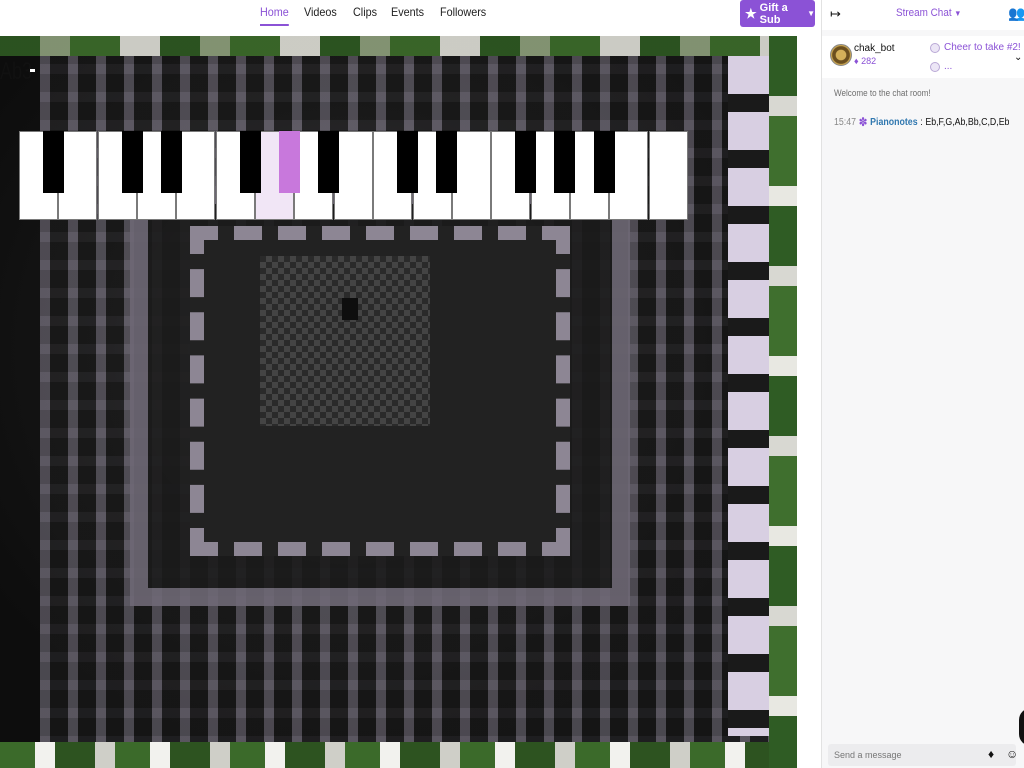 This screenshot has height=768, width=1024. I want to click on gift-sub-label: Gift a Sub, so click(773, 13).